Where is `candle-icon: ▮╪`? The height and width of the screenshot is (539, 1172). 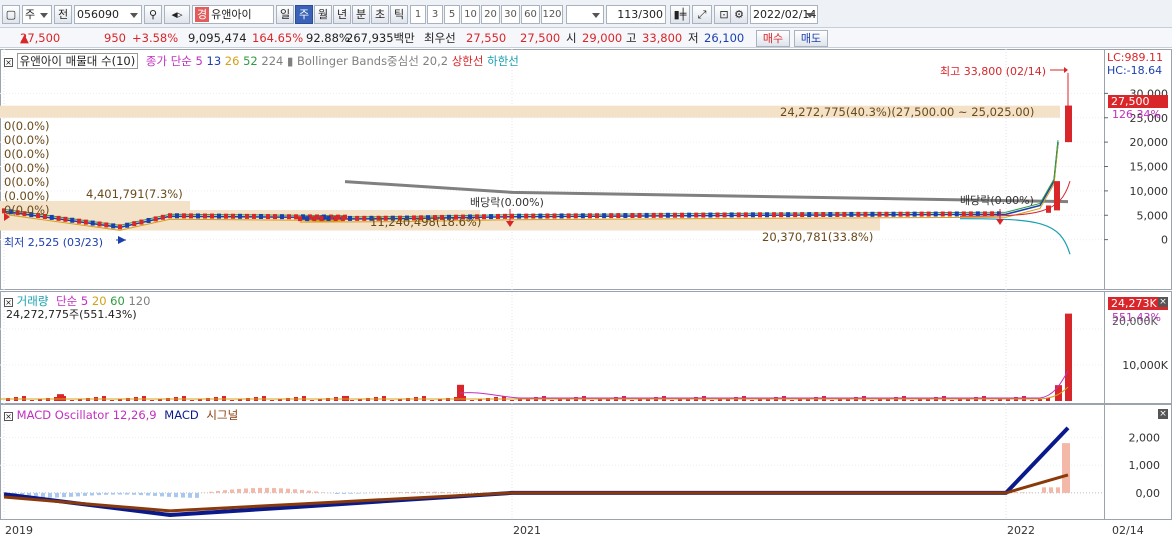
candle-icon: ▮╪ is located at coordinates (680, 14).